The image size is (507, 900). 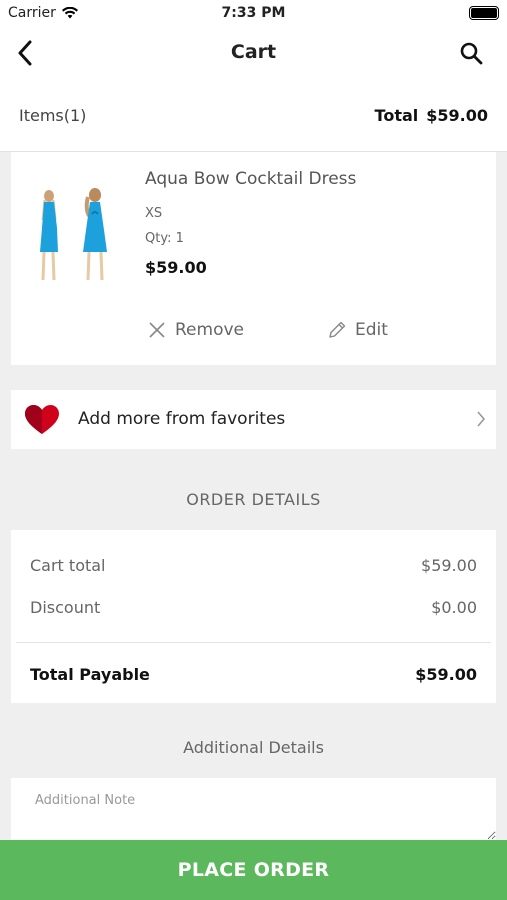 I want to click on order-details-title: ORDER DETAILS, so click(x=253, y=499).